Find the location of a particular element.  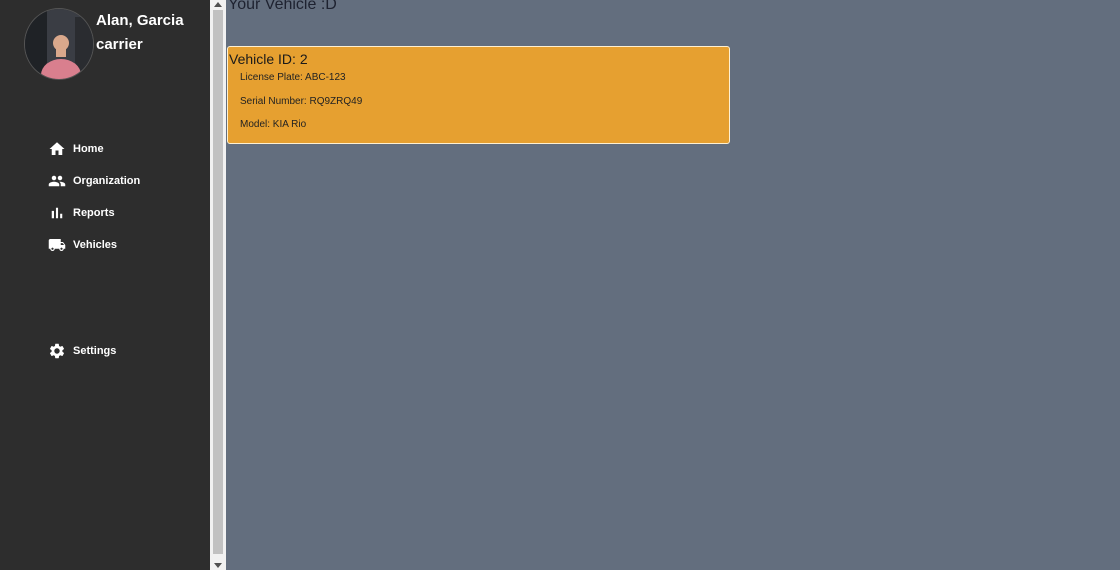

scroll-down-arrow-icon is located at coordinates (218, 565).